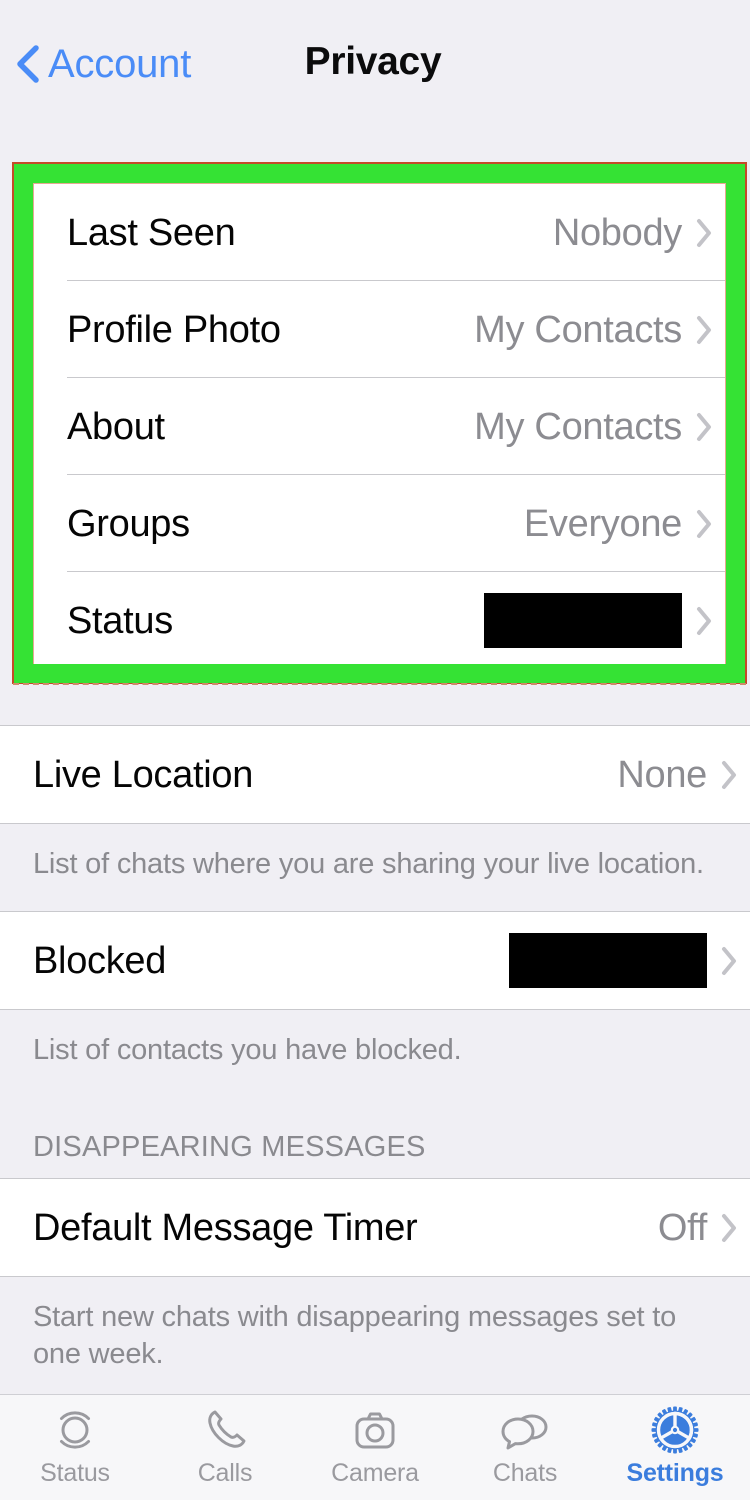  What do you see at coordinates (379, 618) in the screenshot?
I see `row-status: Status` at bounding box center [379, 618].